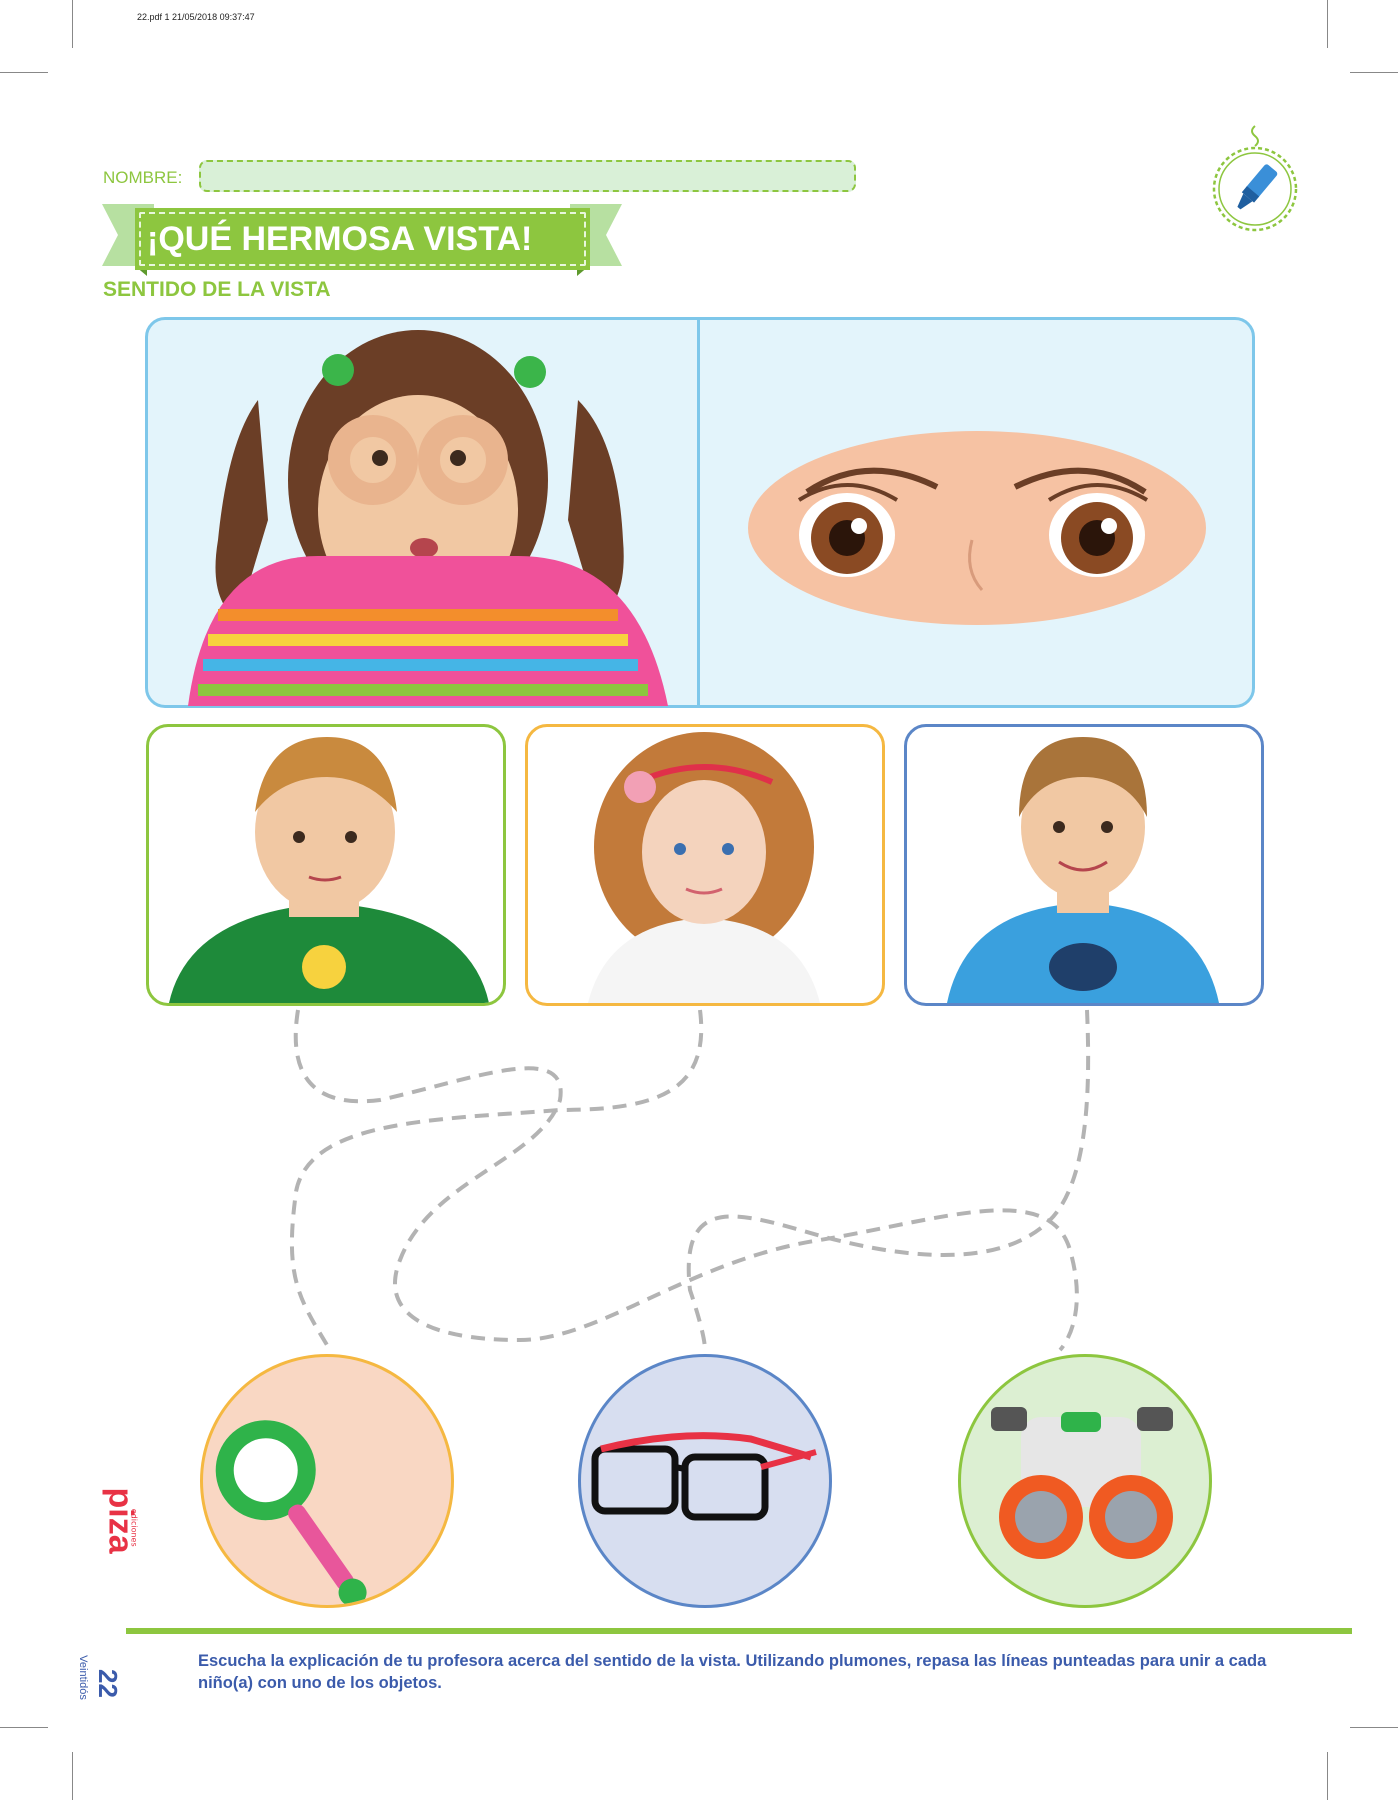 This screenshot has width=1398, height=1800. Describe the element at coordinates (82, 1677) in the screenshot. I see `page-word: Veintidós` at that location.